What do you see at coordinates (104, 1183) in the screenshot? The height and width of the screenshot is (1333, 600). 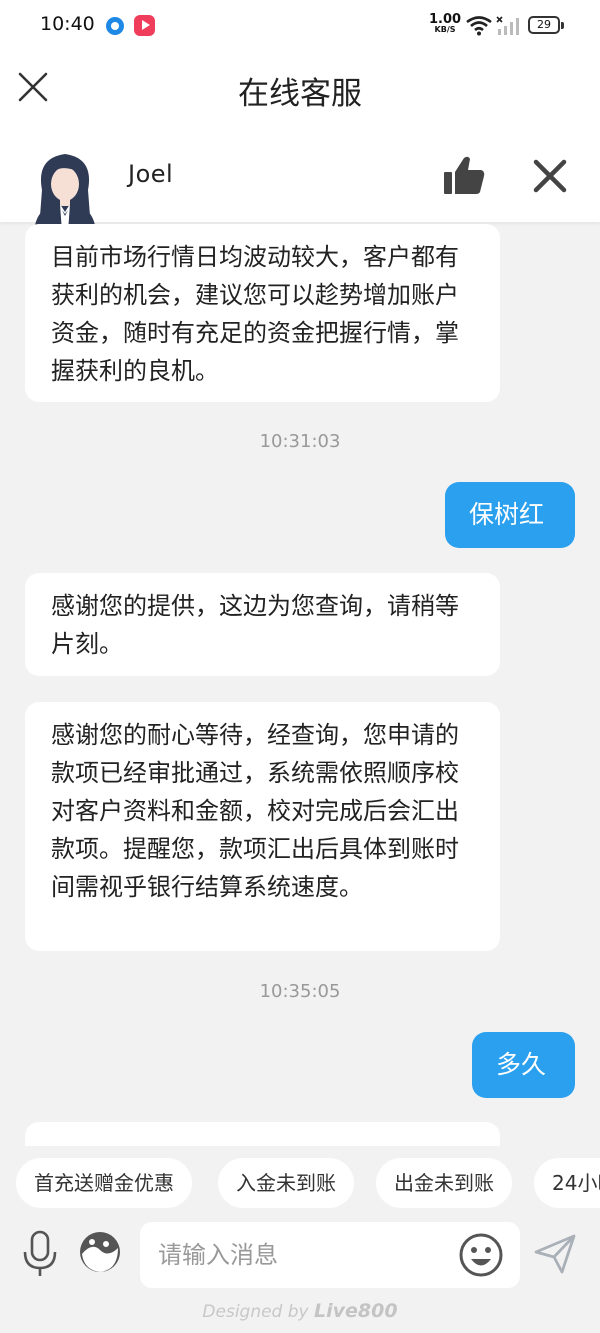 I see `quick-reply-chip: 首充送赠金优惠` at bounding box center [104, 1183].